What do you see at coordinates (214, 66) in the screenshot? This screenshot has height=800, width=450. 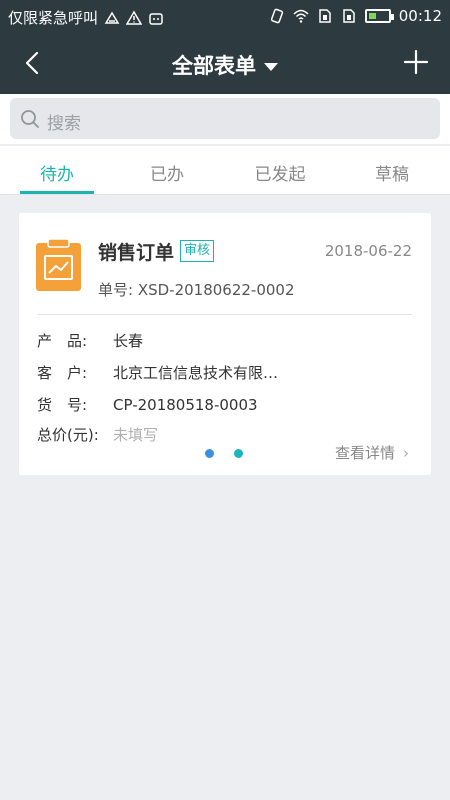 I see `page-title: 全部表单` at bounding box center [214, 66].